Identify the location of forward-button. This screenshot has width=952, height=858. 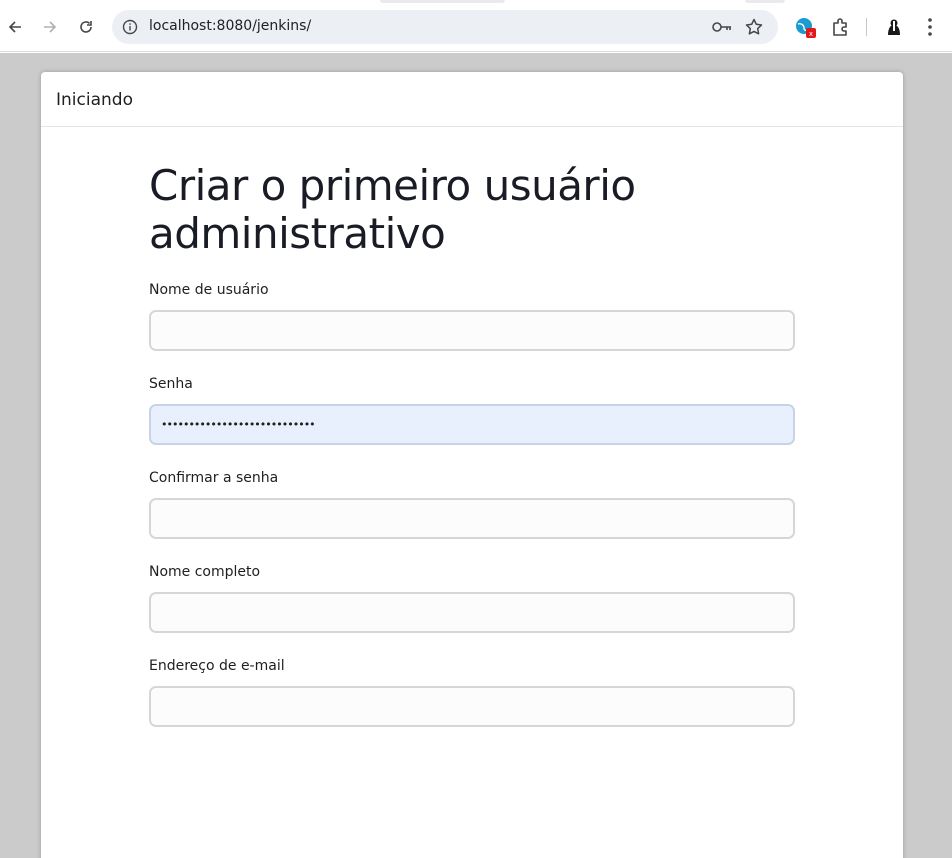
(50, 27).